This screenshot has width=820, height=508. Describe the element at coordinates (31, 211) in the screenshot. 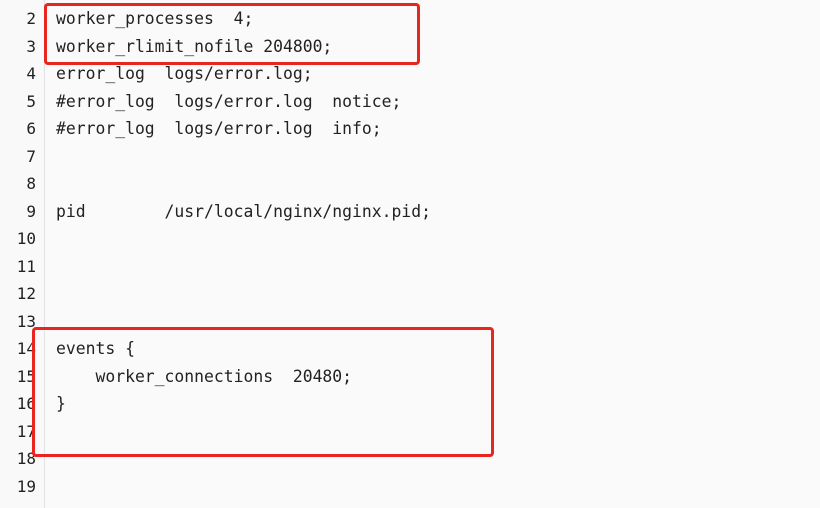

I see `line-number: 9` at that location.